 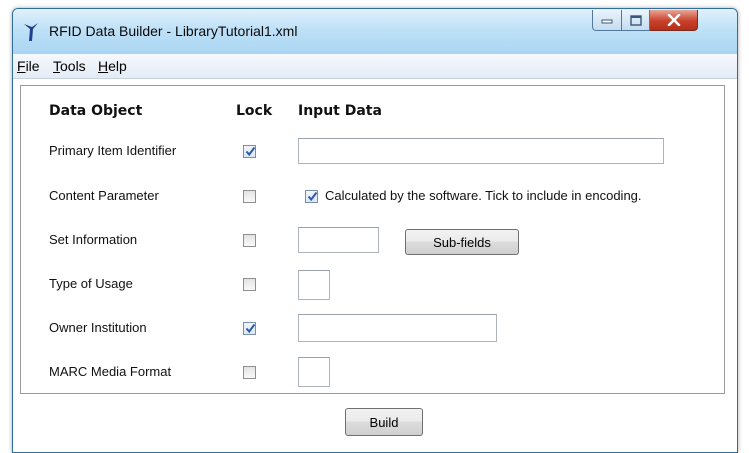 I want to click on lock-checkbox-primary-item-identifier, so click(x=249, y=151).